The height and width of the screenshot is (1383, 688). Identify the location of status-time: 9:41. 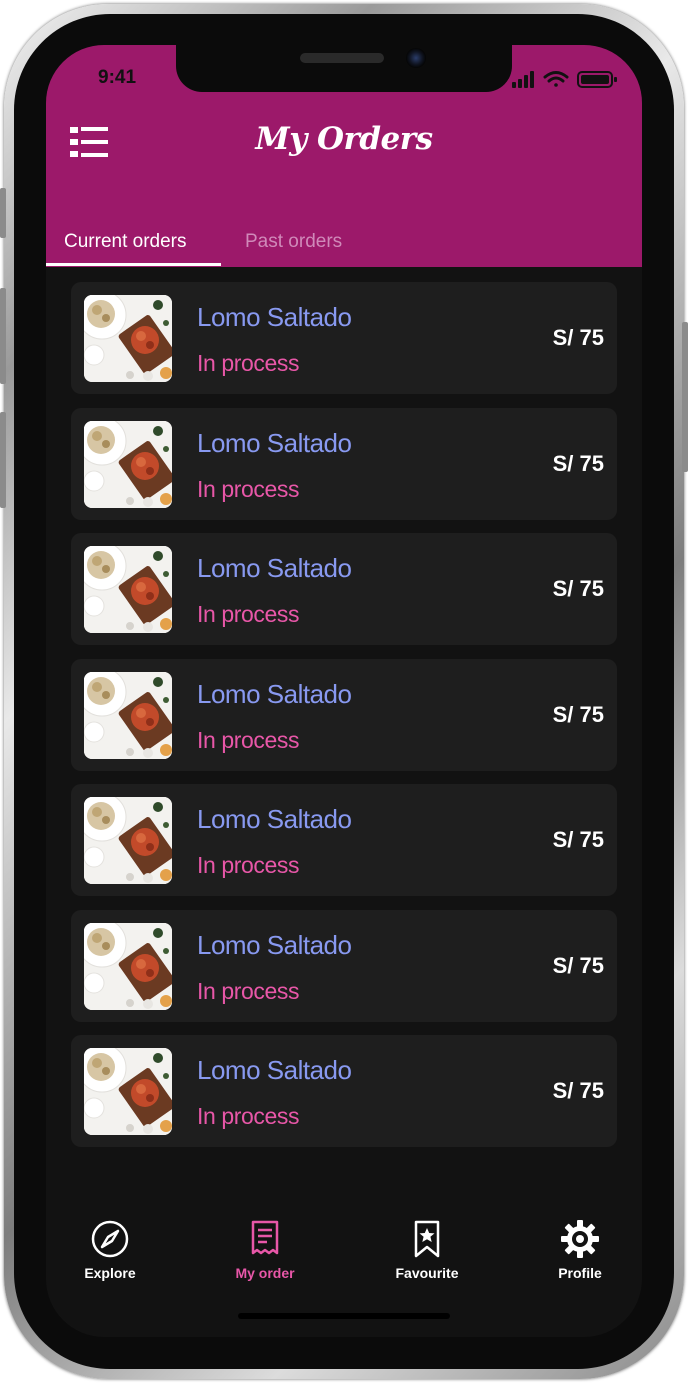
(117, 77).